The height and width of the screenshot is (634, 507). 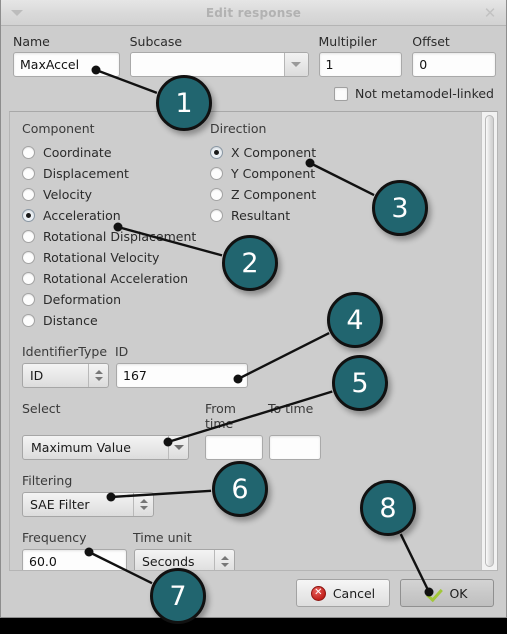 I want to click on identifier-labels: IdentifierType ID, so click(x=251, y=351).